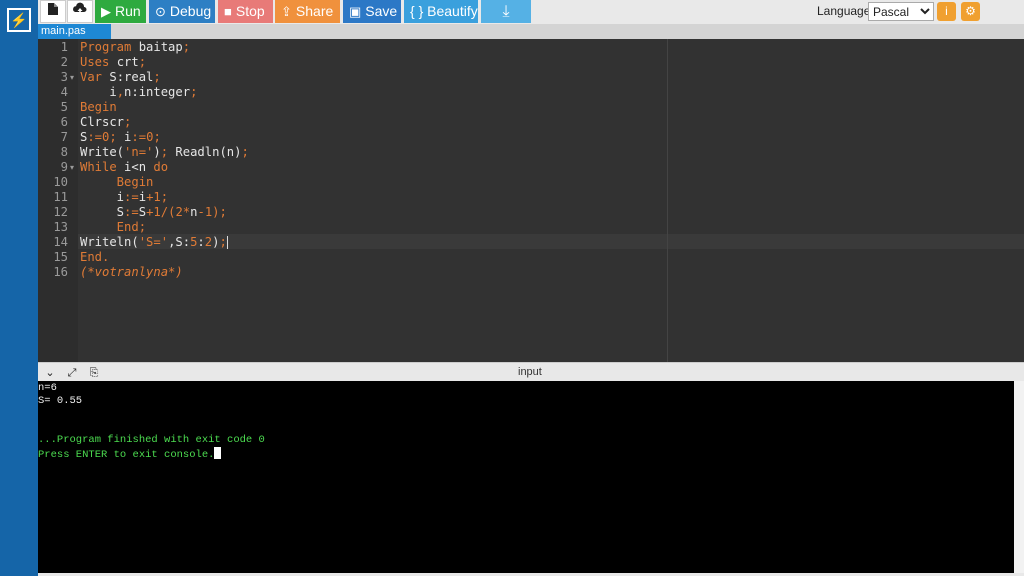 The height and width of the screenshot is (576, 1024). What do you see at coordinates (53, 11) in the screenshot?
I see `new-file-icon` at bounding box center [53, 11].